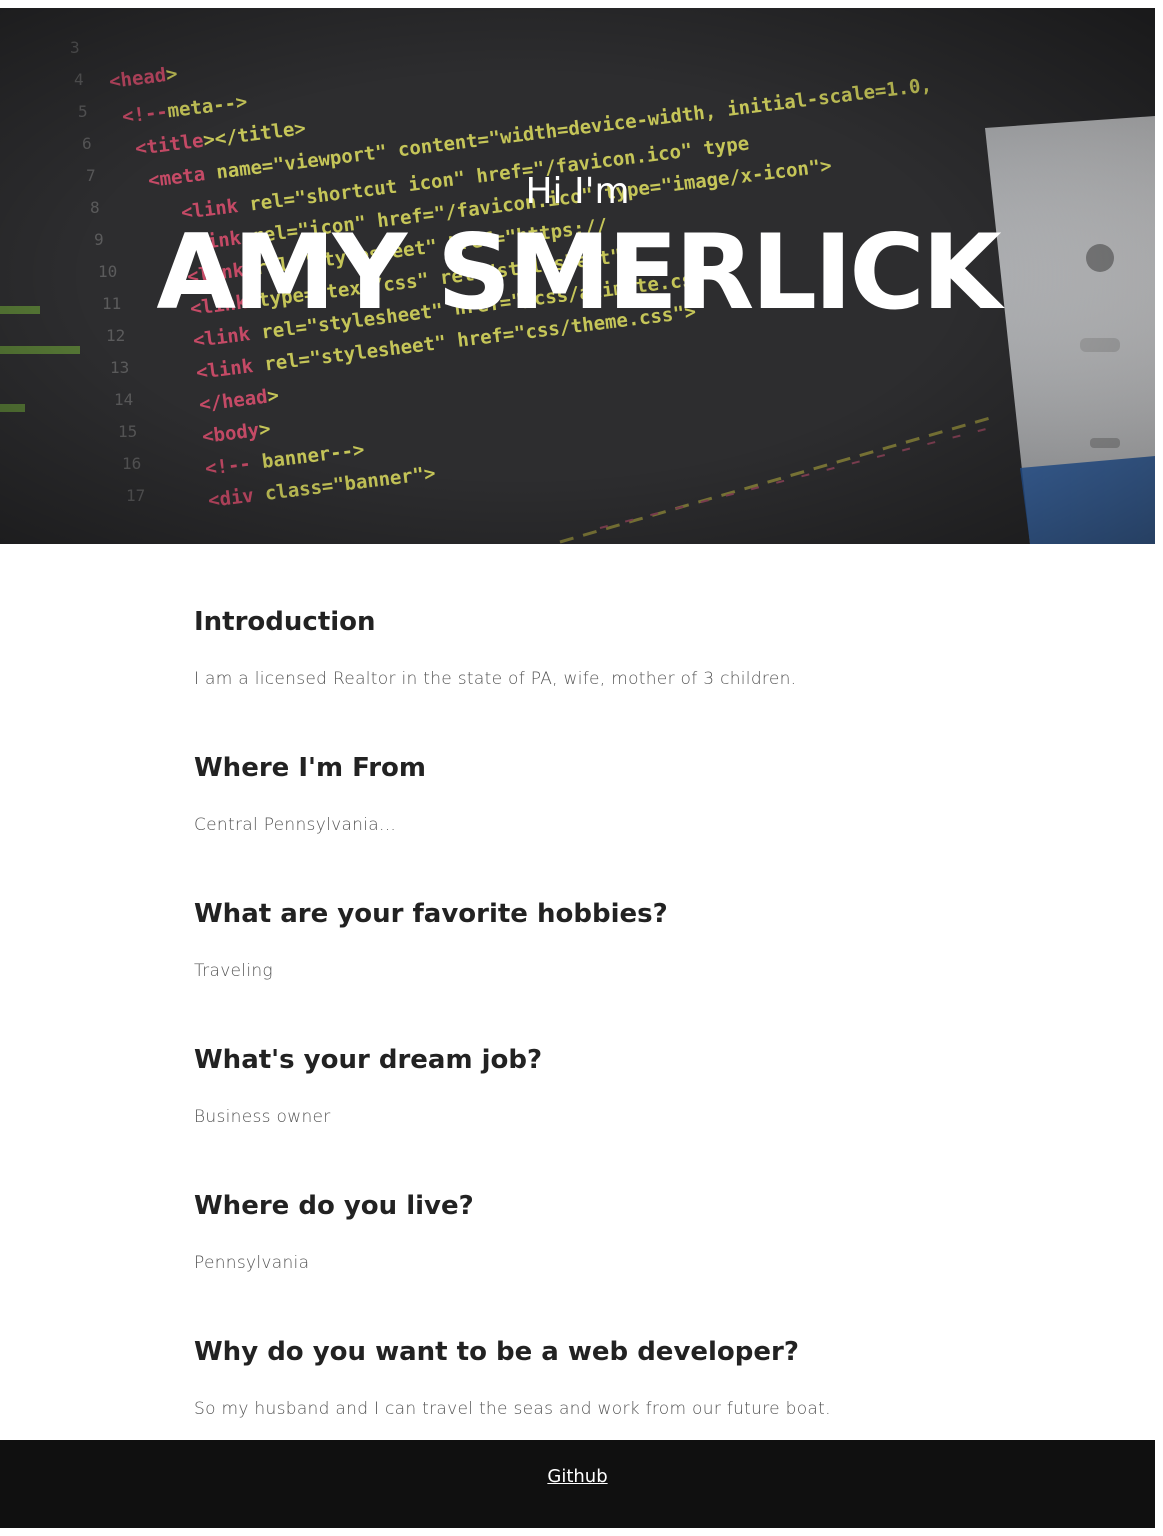  What do you see at coordinates (581, 4) in the screenshot?
I see `top-strip` at bounding box center [581, 4].